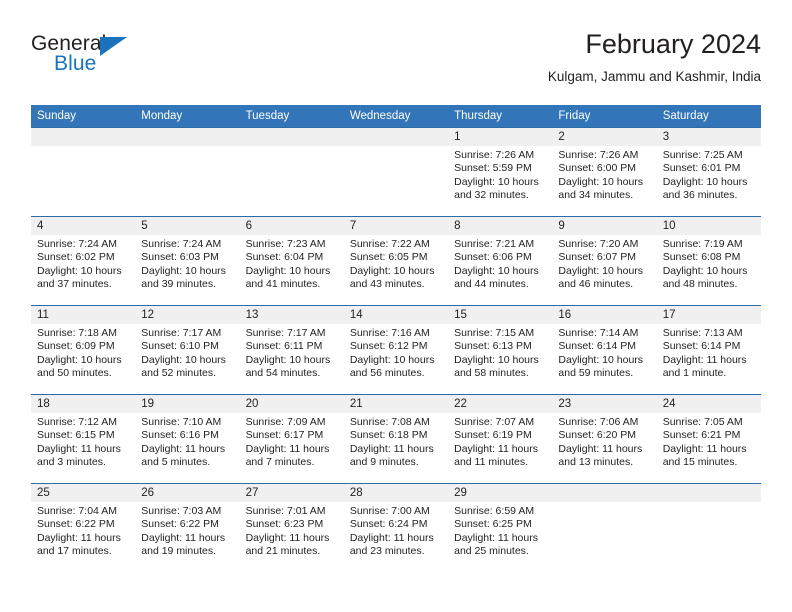  What do you see at coordinates (396, 315) in the screenshot?
I see `day-number: 14` at bounding box center [396, 315].